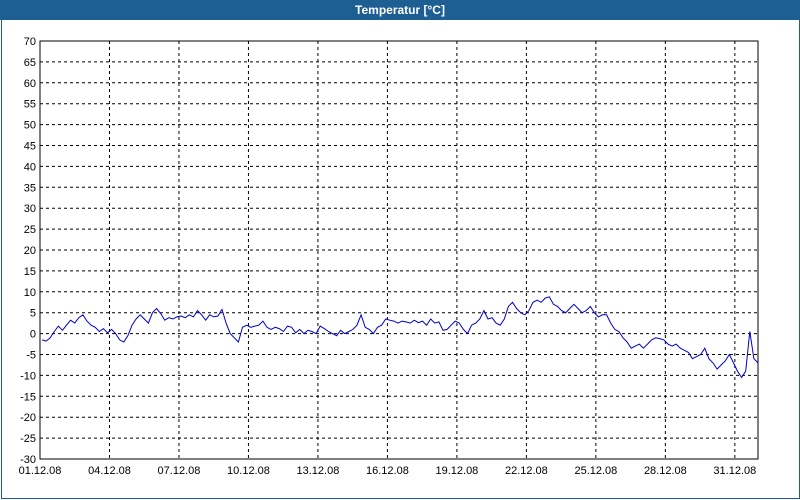 The height and width of the screenshot is (500, 800). Describe the element at coordinates (665, 471) in the screenshot. I see `x-tick-label: 28.12.08` at that location.